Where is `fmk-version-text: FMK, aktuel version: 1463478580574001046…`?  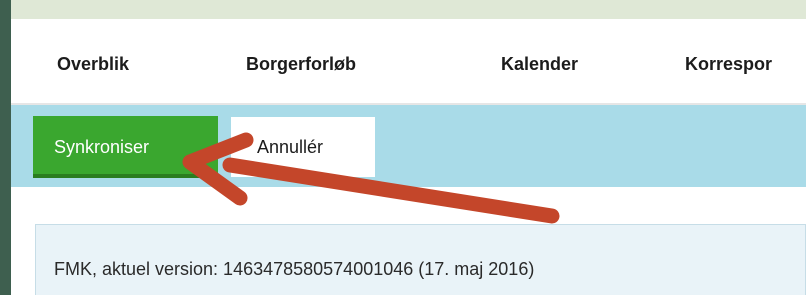 fmk-version-text: FMK, aktuel version: 1463478580574001046… is located at coordinates (294, 269).